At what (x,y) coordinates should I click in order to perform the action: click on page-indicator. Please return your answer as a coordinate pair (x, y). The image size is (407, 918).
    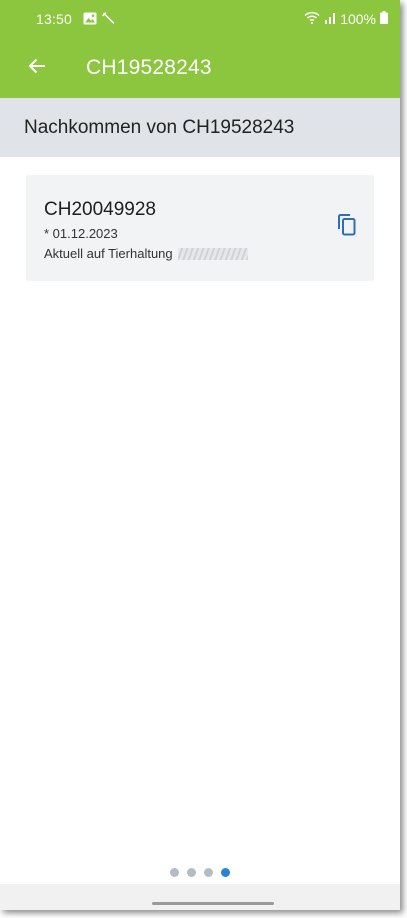
    Looking at the image, I should click on (200, 872).